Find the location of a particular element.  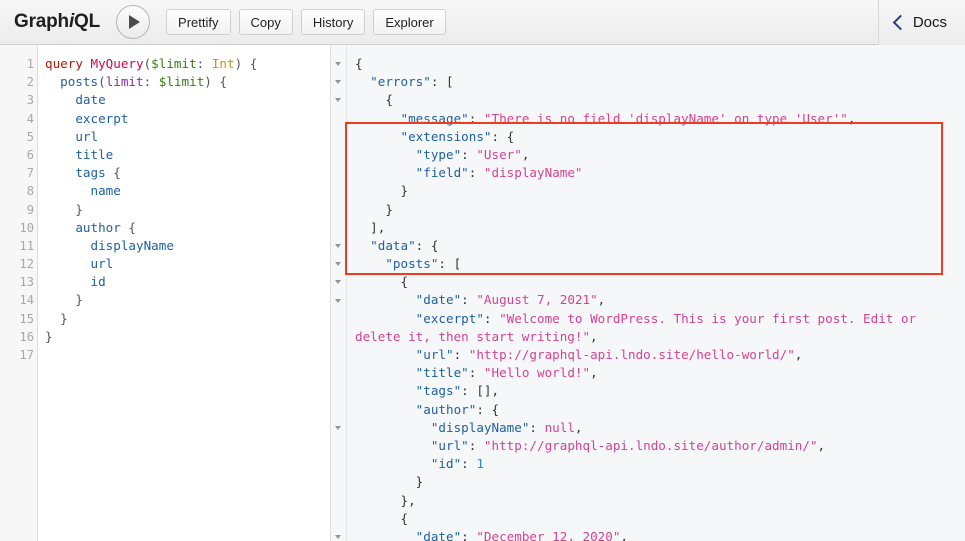

result-fold-gutter is located at coordinates (339, 293).